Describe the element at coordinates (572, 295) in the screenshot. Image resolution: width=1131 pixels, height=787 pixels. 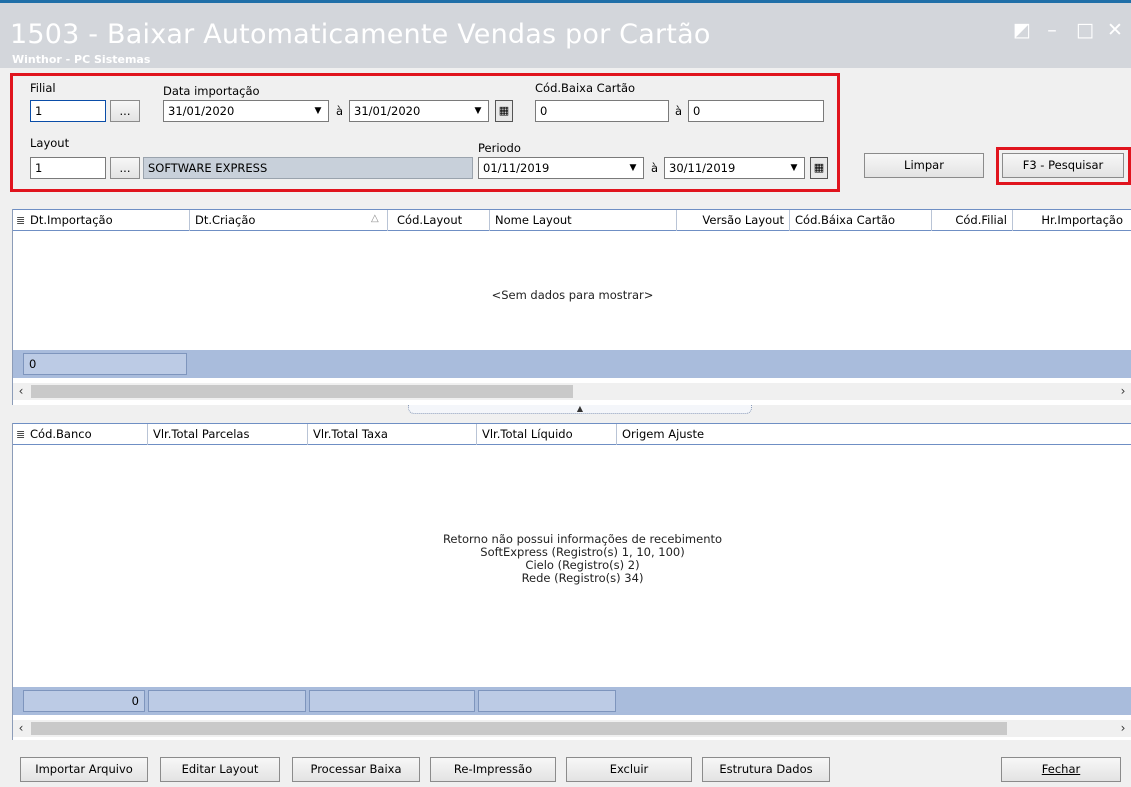
I see `empty-message: <Sem dados para mostrar>` at that location.